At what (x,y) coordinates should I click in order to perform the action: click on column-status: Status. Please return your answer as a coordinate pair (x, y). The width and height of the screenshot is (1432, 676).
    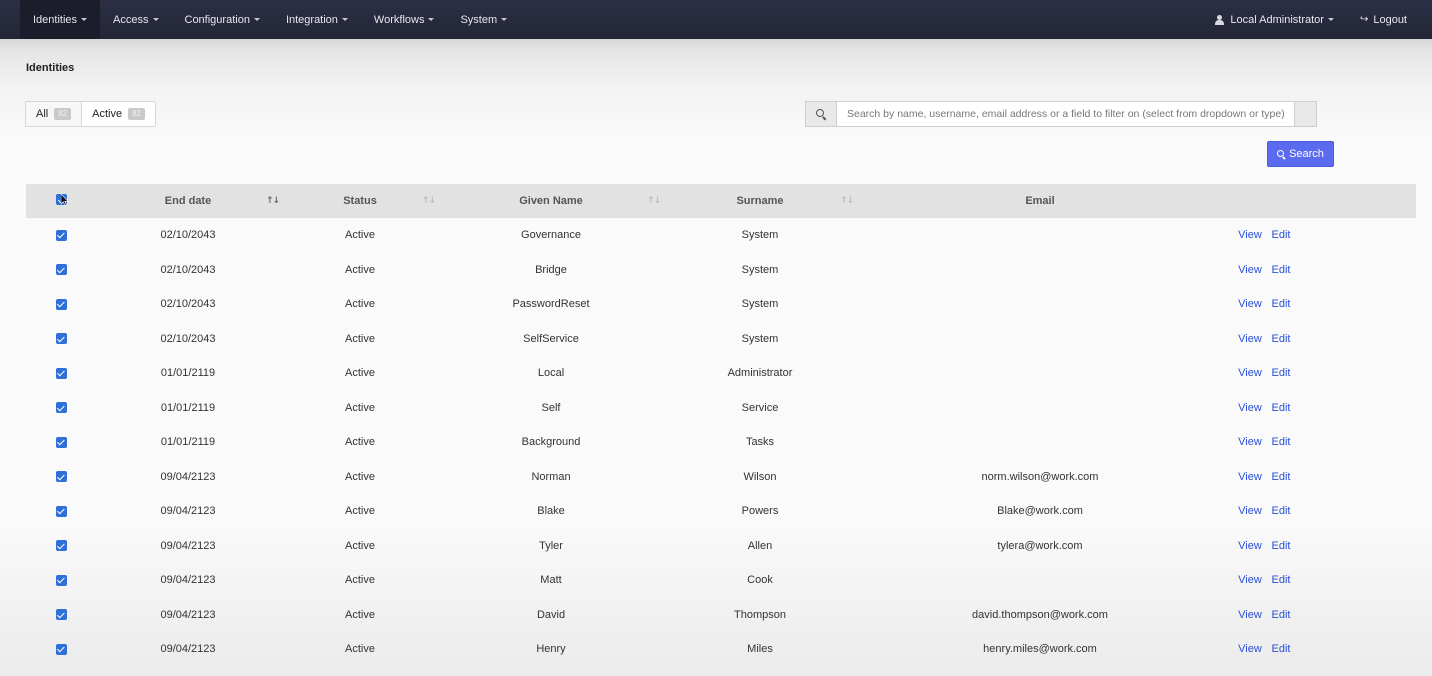
    Looking at the image, I should click on (360, 201).